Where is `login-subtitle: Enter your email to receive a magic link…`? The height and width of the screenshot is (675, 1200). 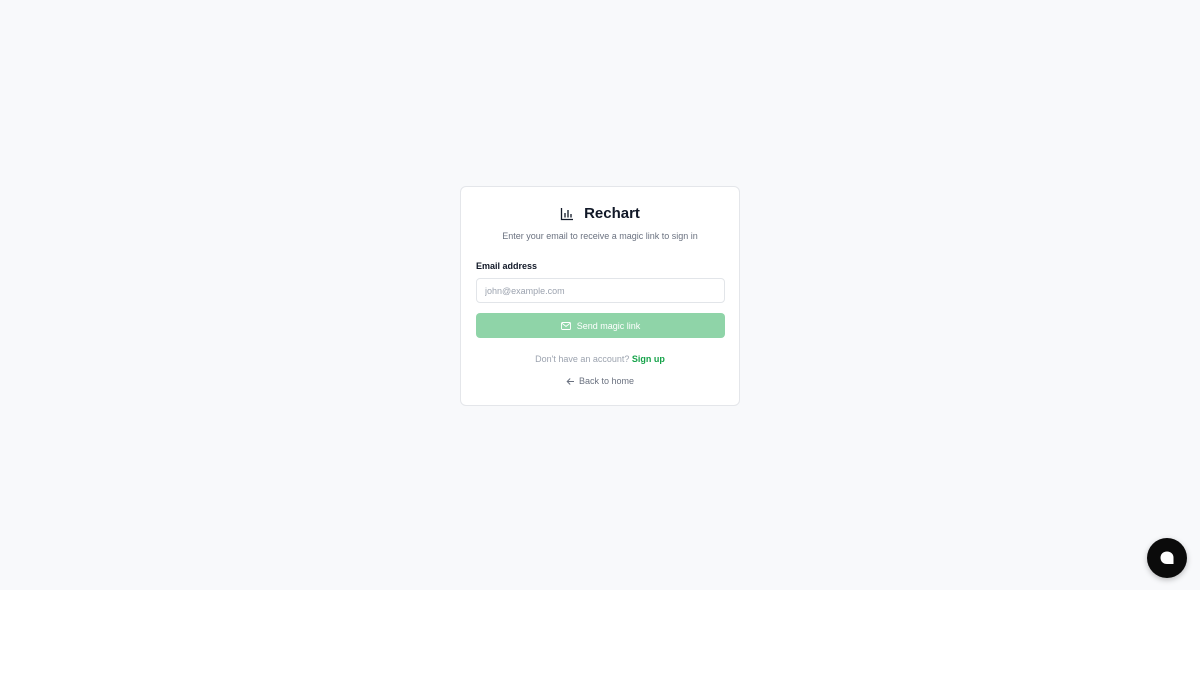 login-subtitle: Enter your email to receive a magic link… is located at coordinates (600, 236).